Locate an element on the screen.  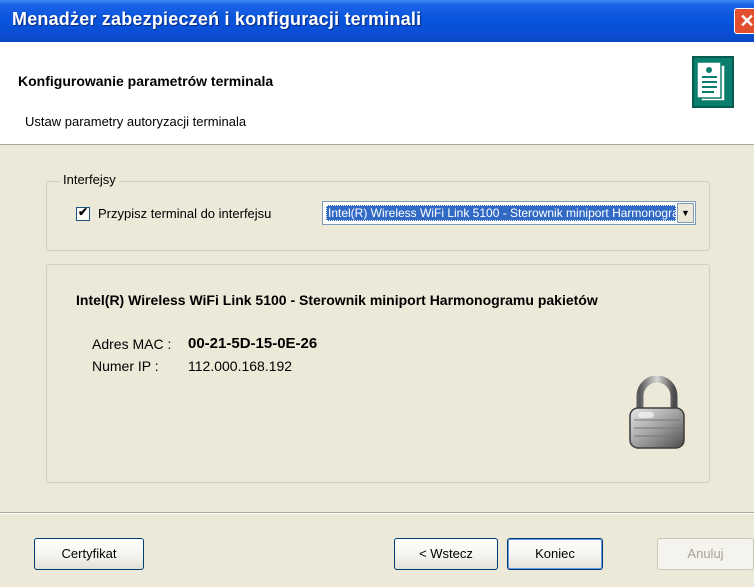
interfaces-group-label: Interfejsy is located at coordinates (89, 179).